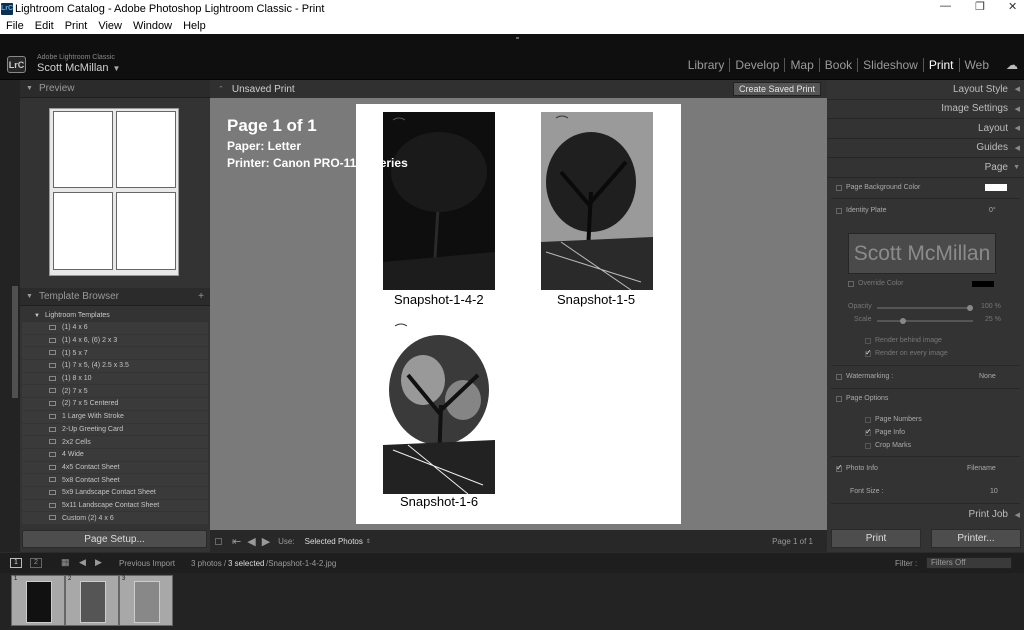  I want to click on override-color-checkbox, so click(851, 283).